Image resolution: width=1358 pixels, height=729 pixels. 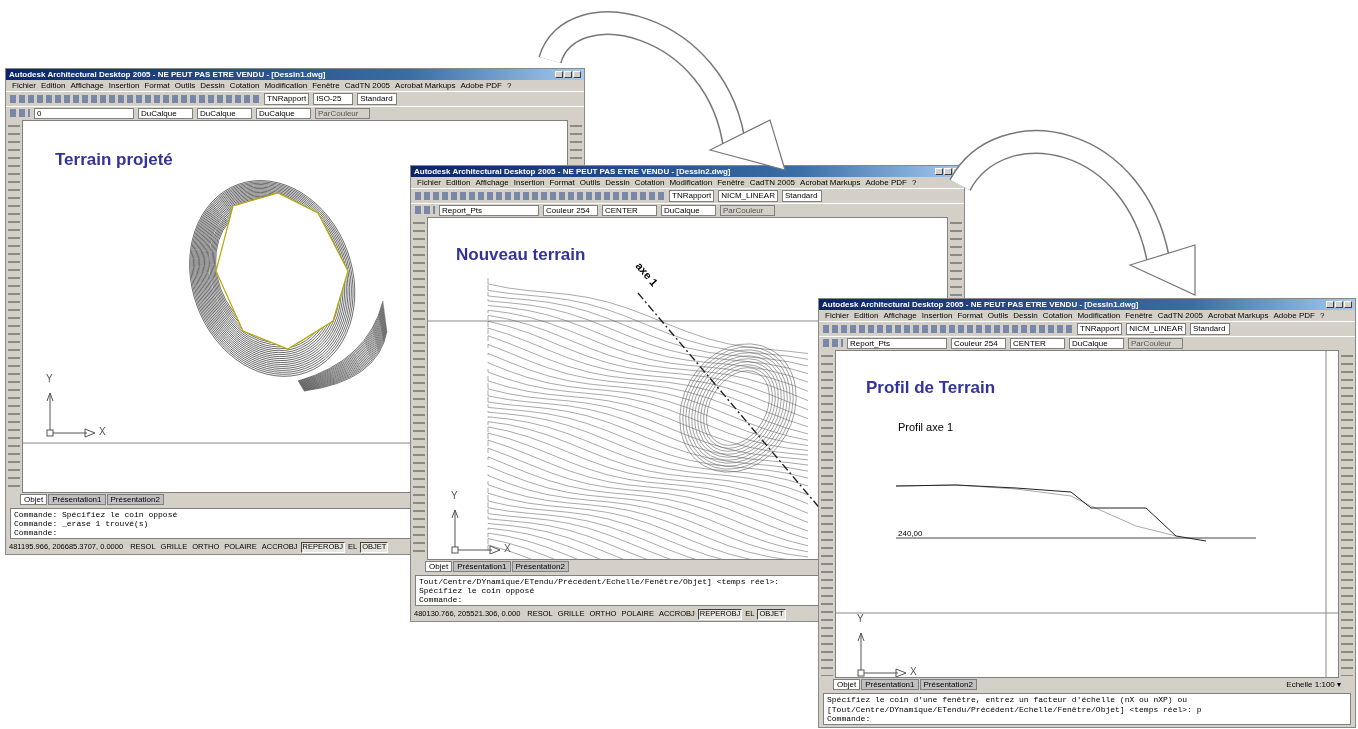 What do you see at coordinates (1313, 685) in the screenshot?
I see `scale-field: Echelle 1:100 ▾` at bounding box center [1313, 685].